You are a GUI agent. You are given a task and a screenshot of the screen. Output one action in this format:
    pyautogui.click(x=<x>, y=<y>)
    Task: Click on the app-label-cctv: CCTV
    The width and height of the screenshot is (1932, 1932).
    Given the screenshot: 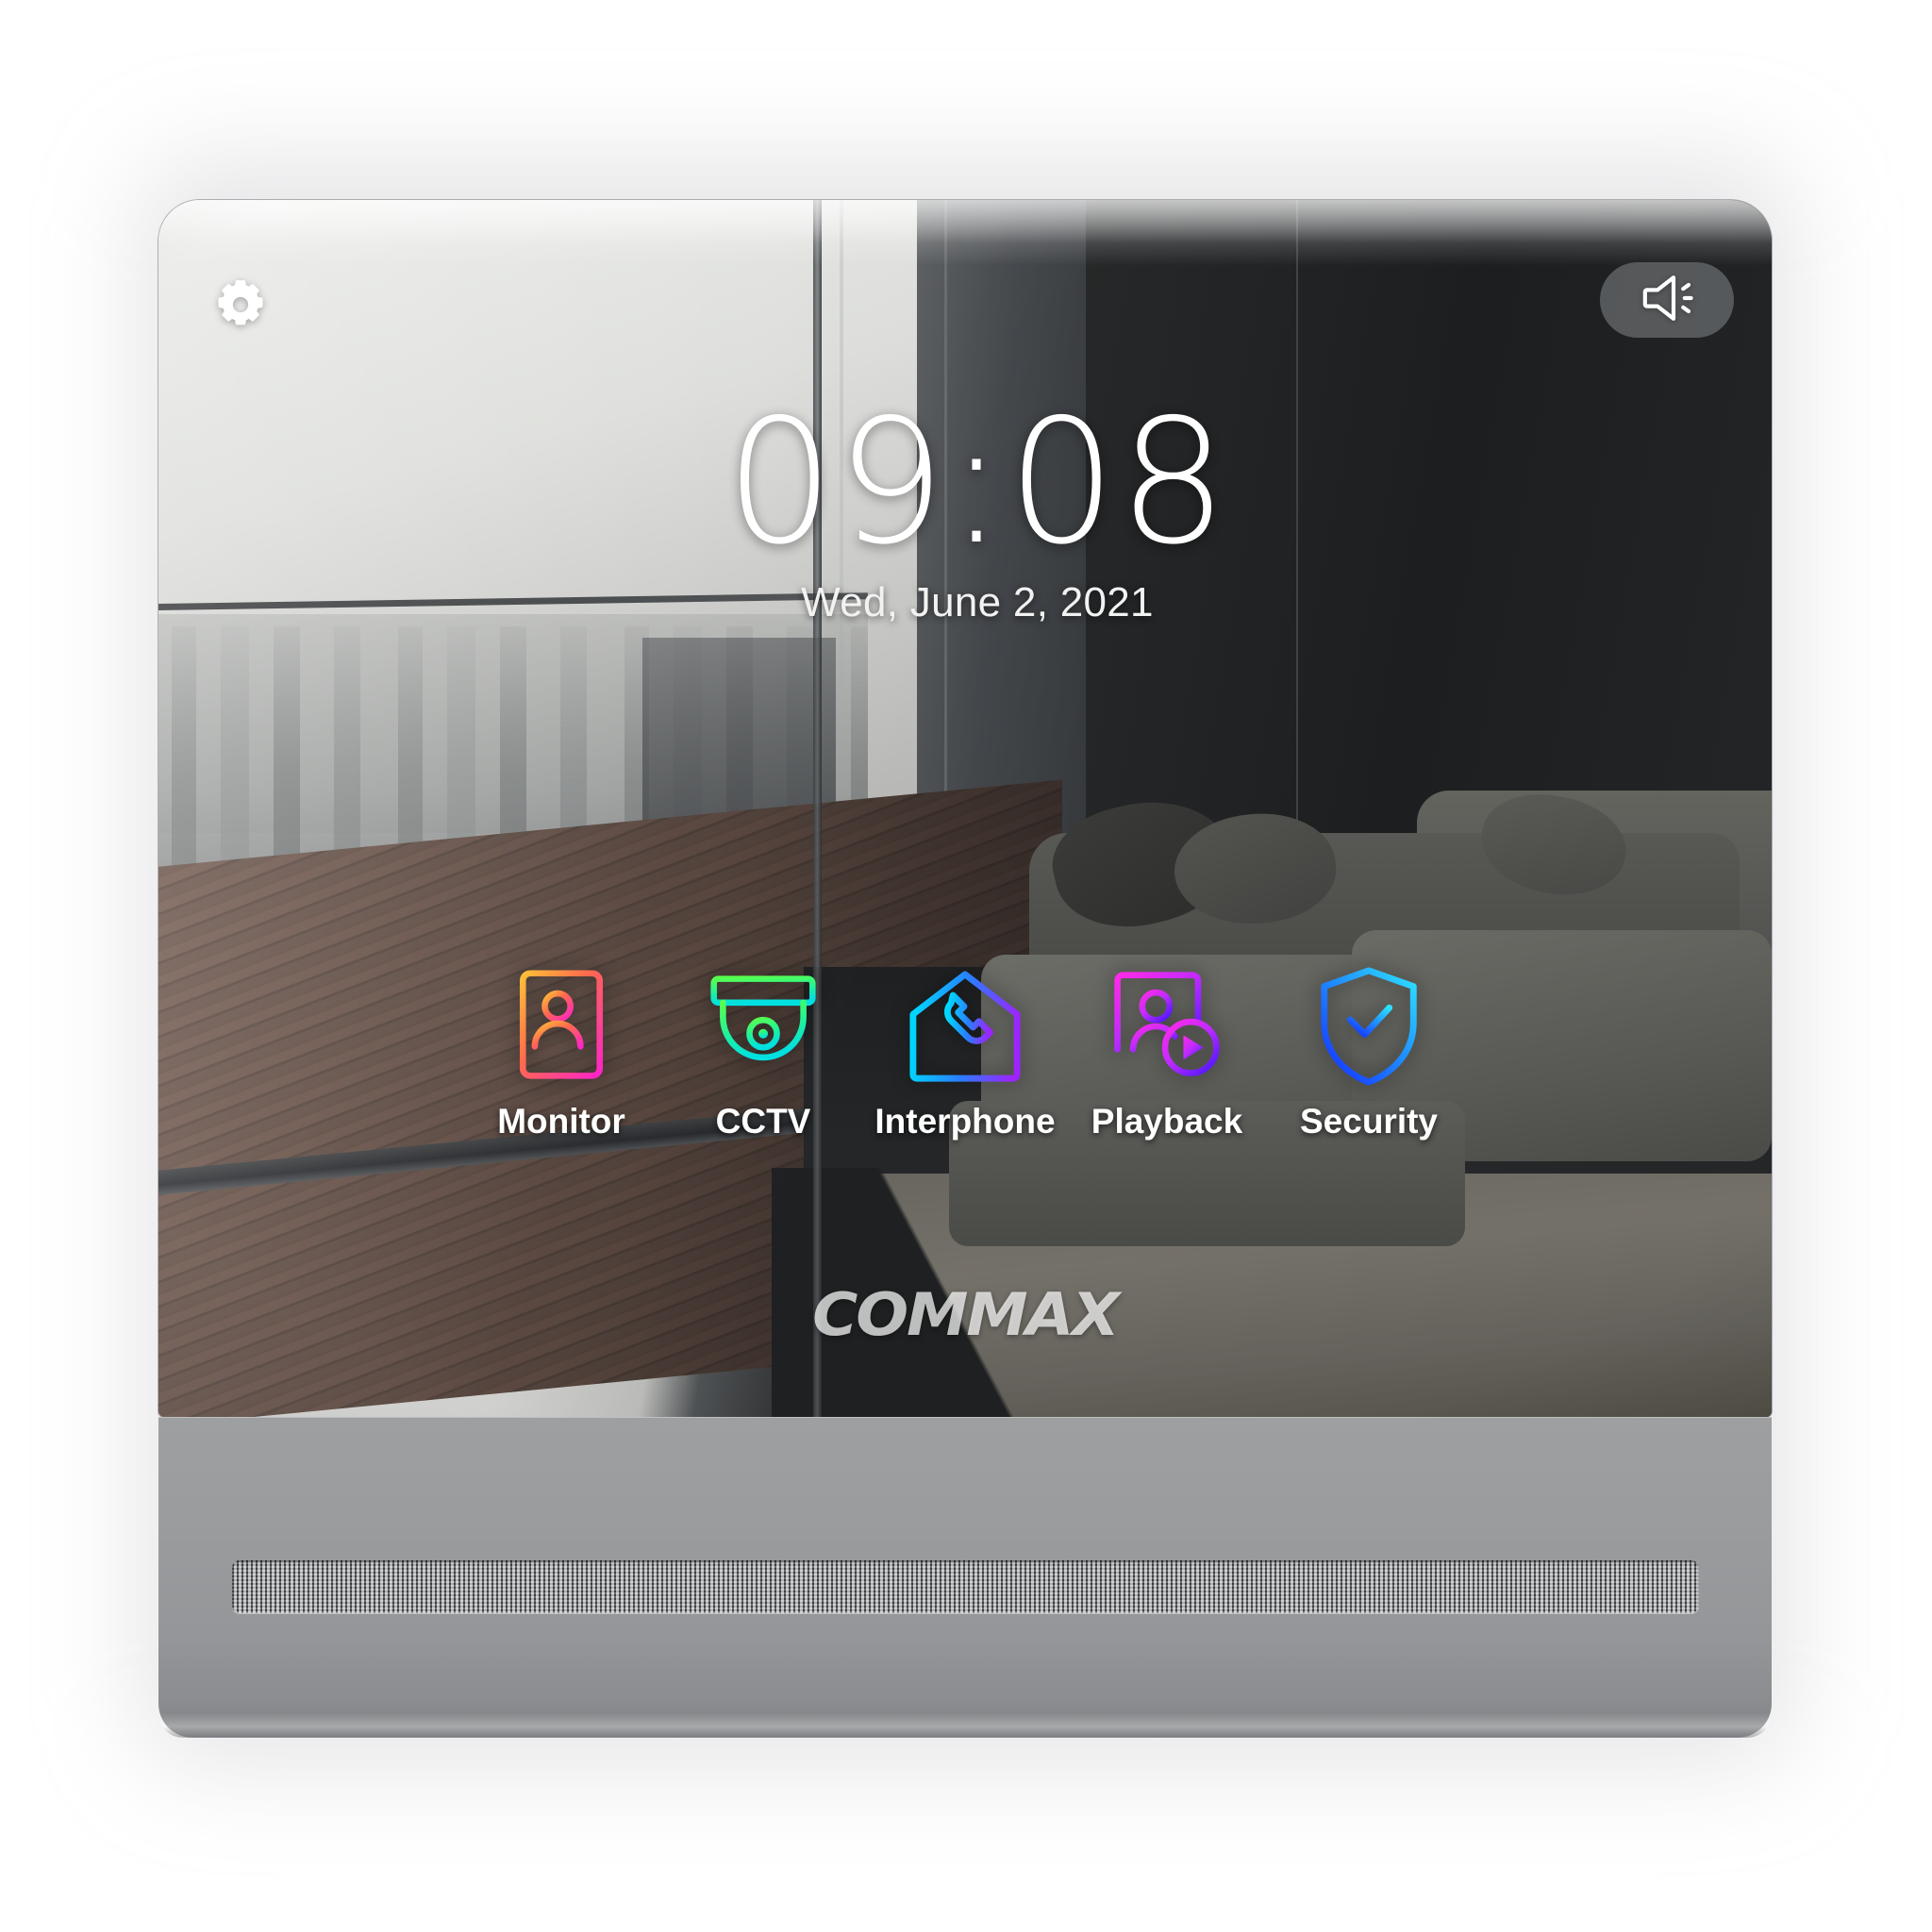 What is the action you would take?
    pyautogui.click(x=763, y=1121)
    